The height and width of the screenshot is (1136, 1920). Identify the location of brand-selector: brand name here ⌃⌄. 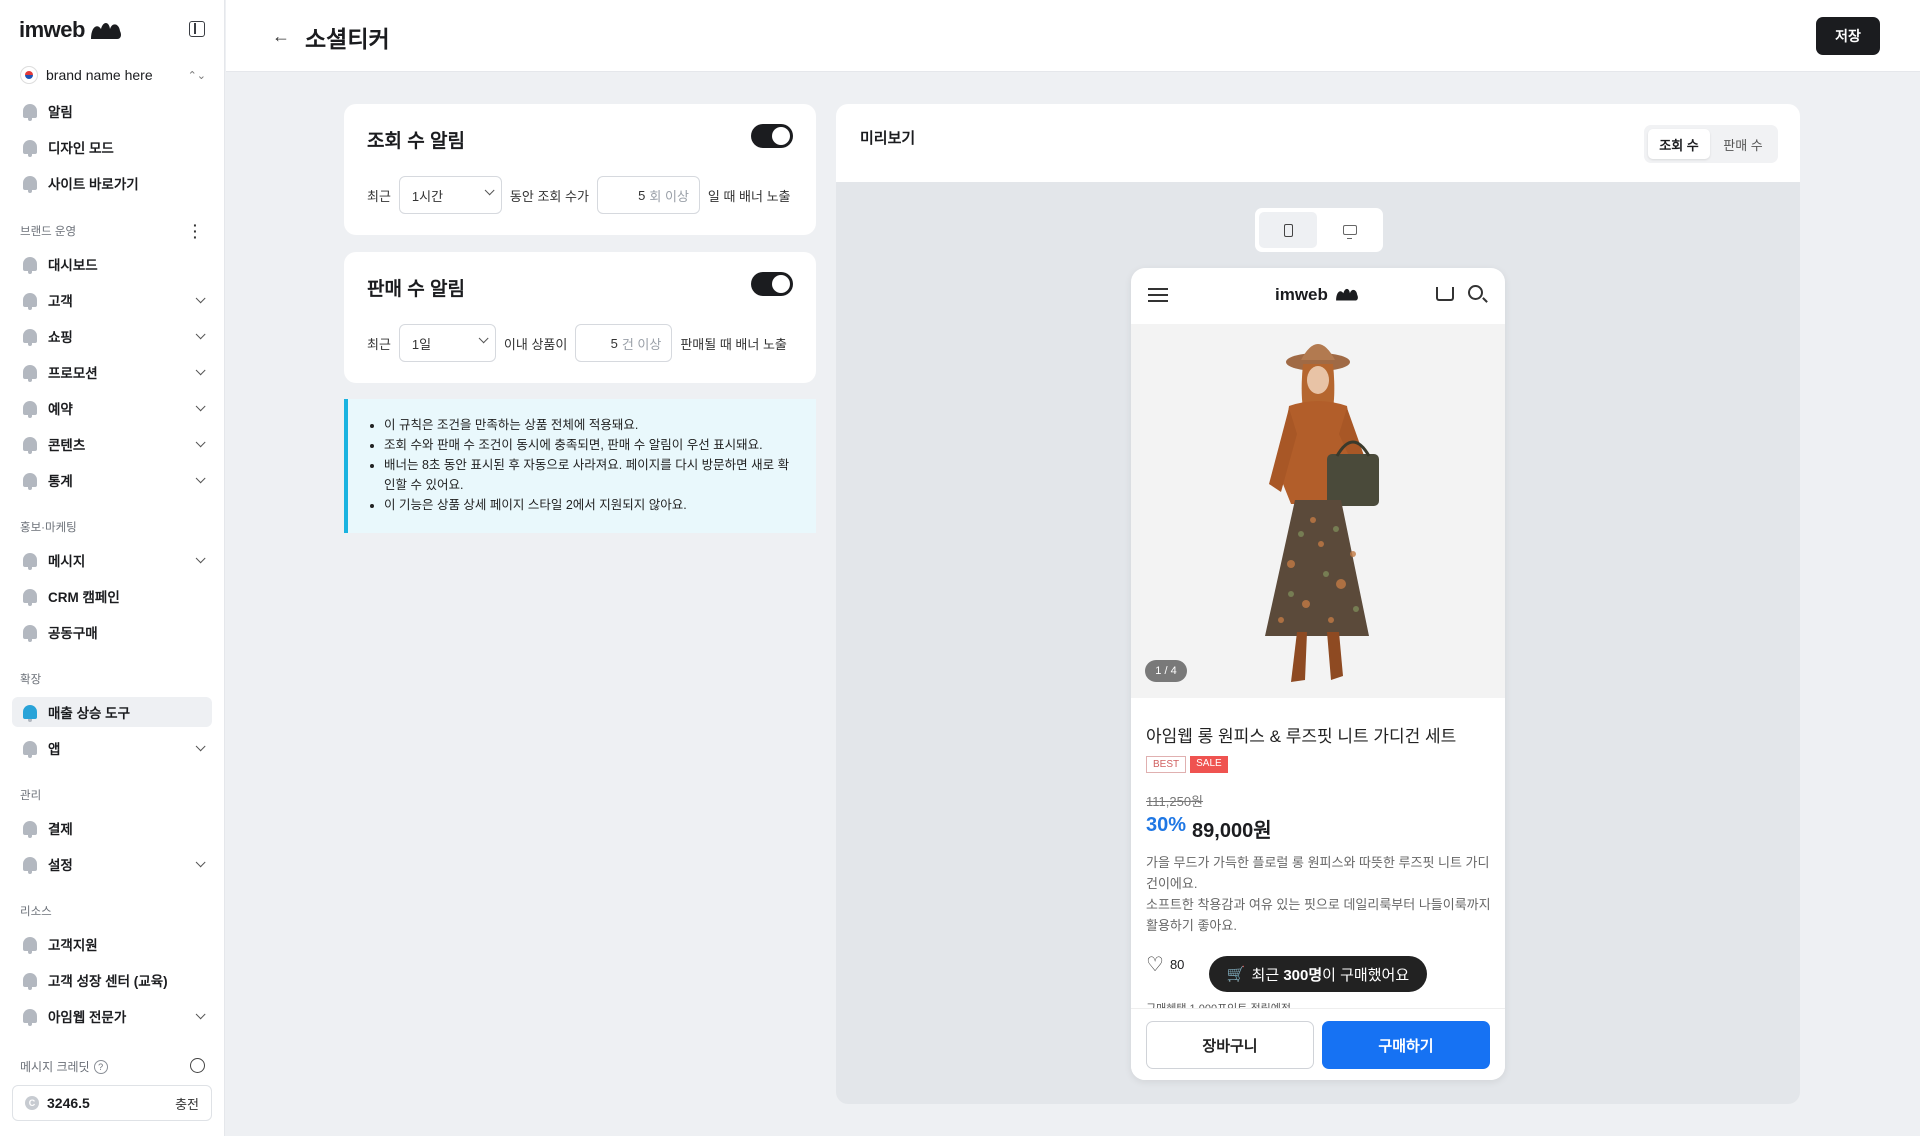
(113, 75).